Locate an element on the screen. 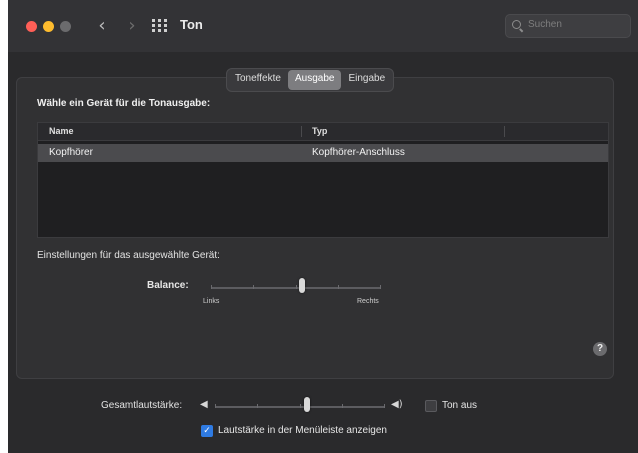  checkmark-icon: ✓ is located at coordinates (207, 431).